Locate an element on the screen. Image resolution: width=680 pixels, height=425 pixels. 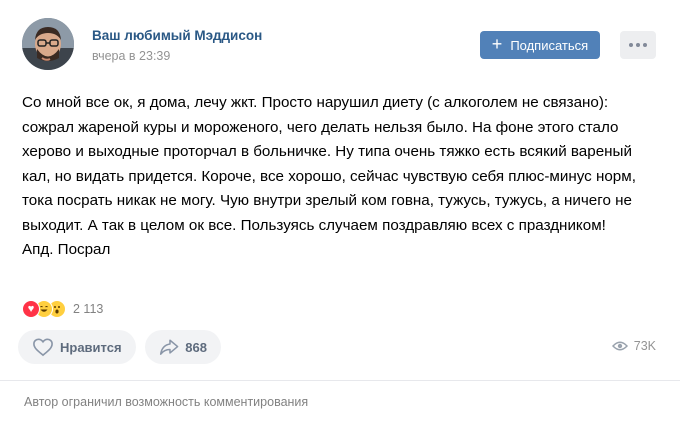
divider is located at coordinates (340, 380).